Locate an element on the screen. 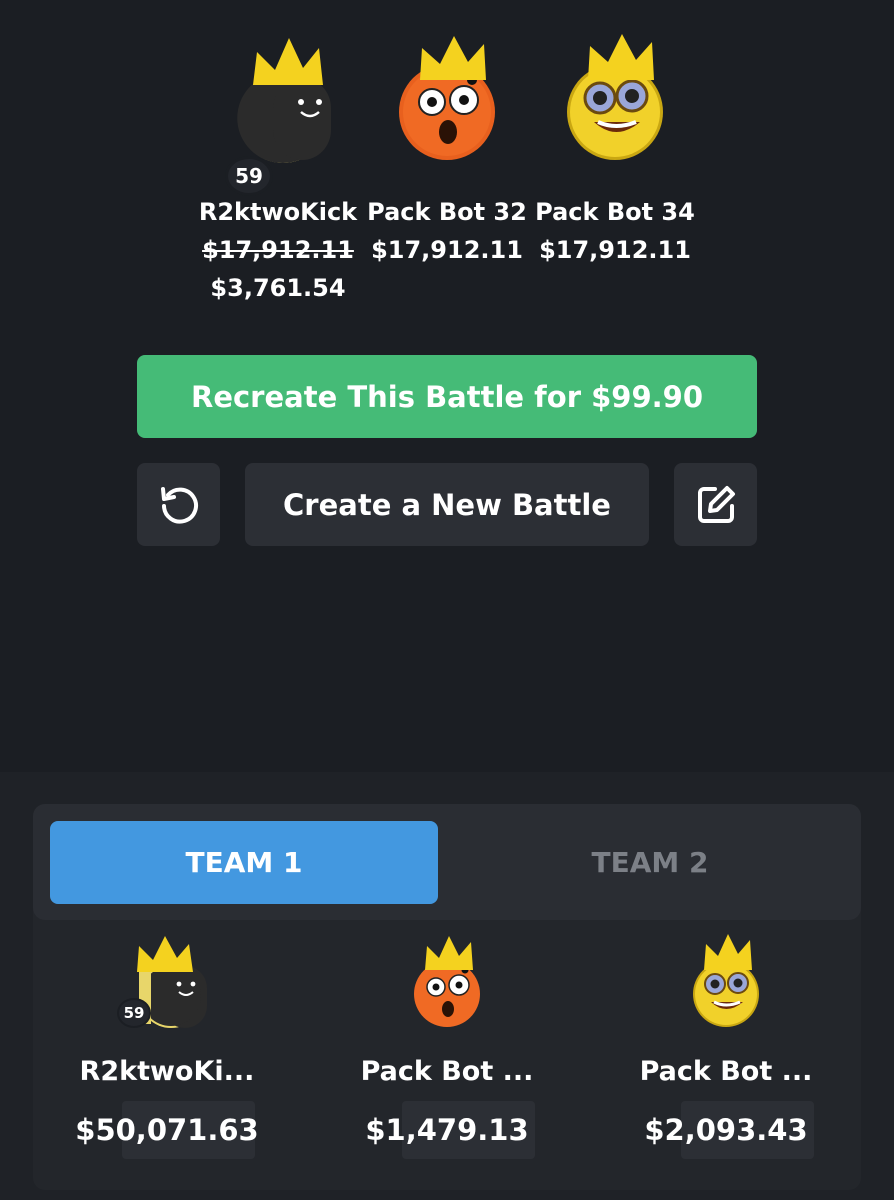 The image size is (894, 1200). battle-actions: Create a New Battle is located at coordinates (447, 505).